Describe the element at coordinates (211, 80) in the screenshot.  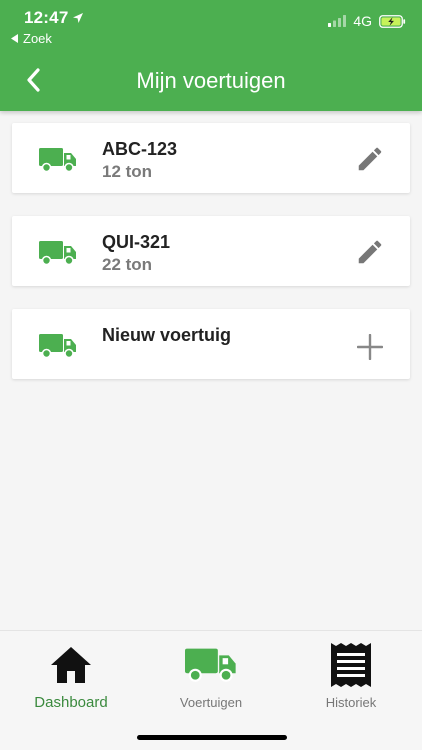
I see `page-title: Mijn voertuigen` at that location.